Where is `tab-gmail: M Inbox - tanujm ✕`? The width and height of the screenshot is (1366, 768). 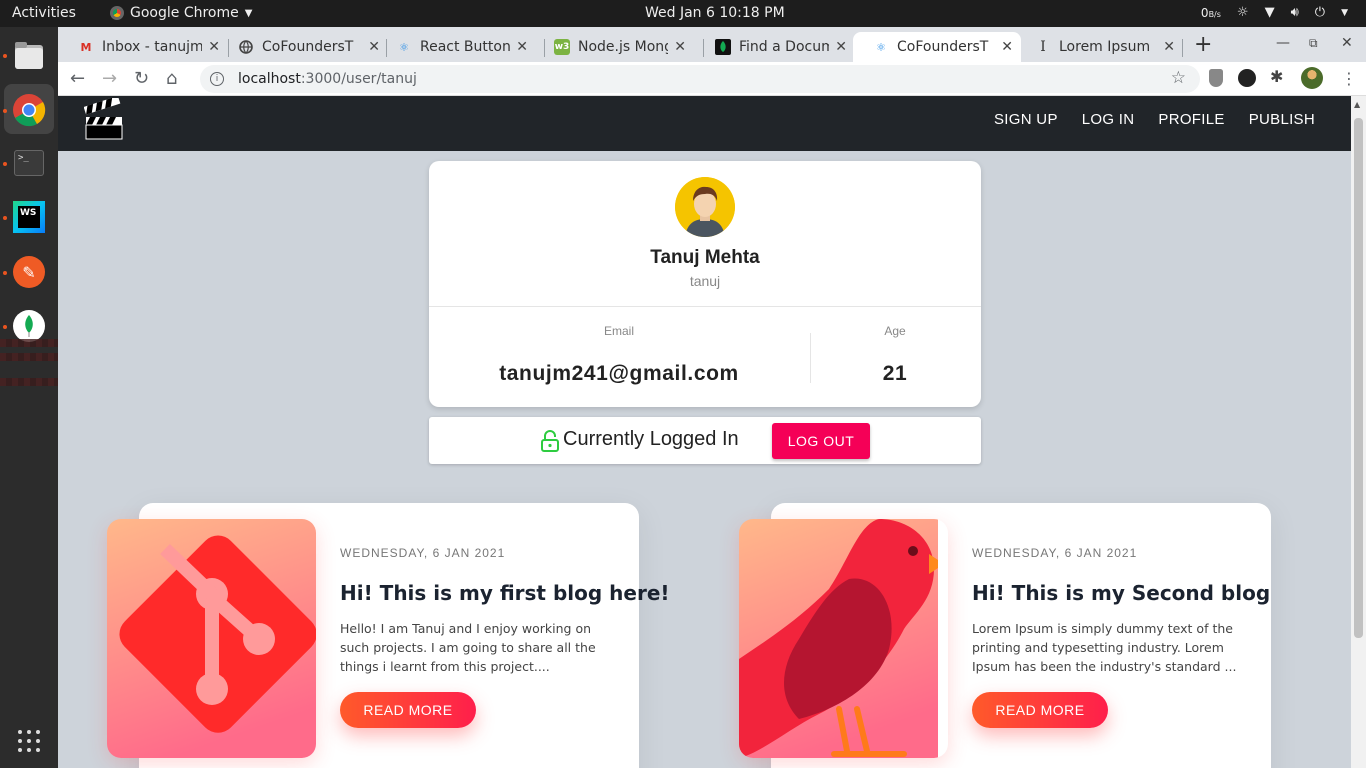 tab-gmail: M Inbox - tanujm ✕ is located at coordinates (143, 47).